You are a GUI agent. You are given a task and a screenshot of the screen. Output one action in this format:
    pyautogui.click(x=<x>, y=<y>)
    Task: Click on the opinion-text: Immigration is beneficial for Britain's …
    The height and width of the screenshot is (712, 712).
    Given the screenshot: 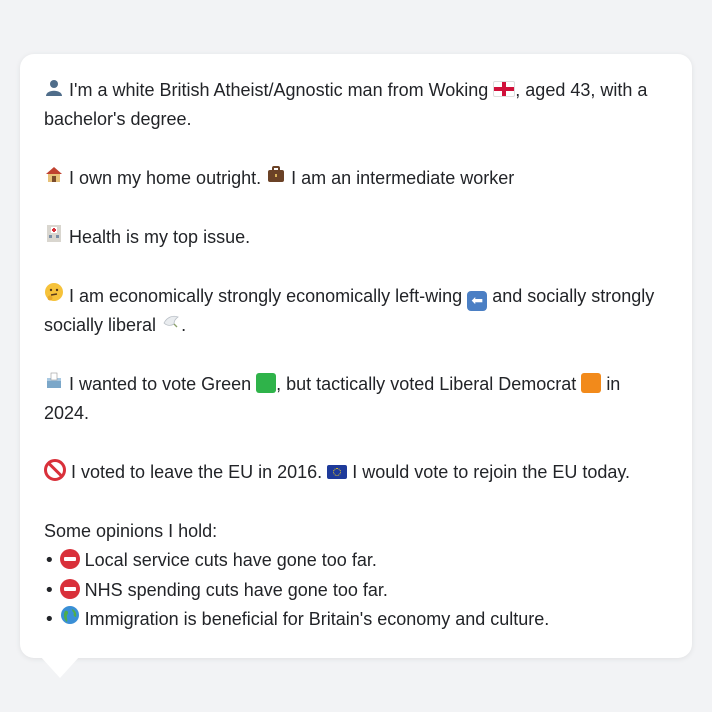 What is the action you would take?
    pyautogui.click(x=317, y=619)
    